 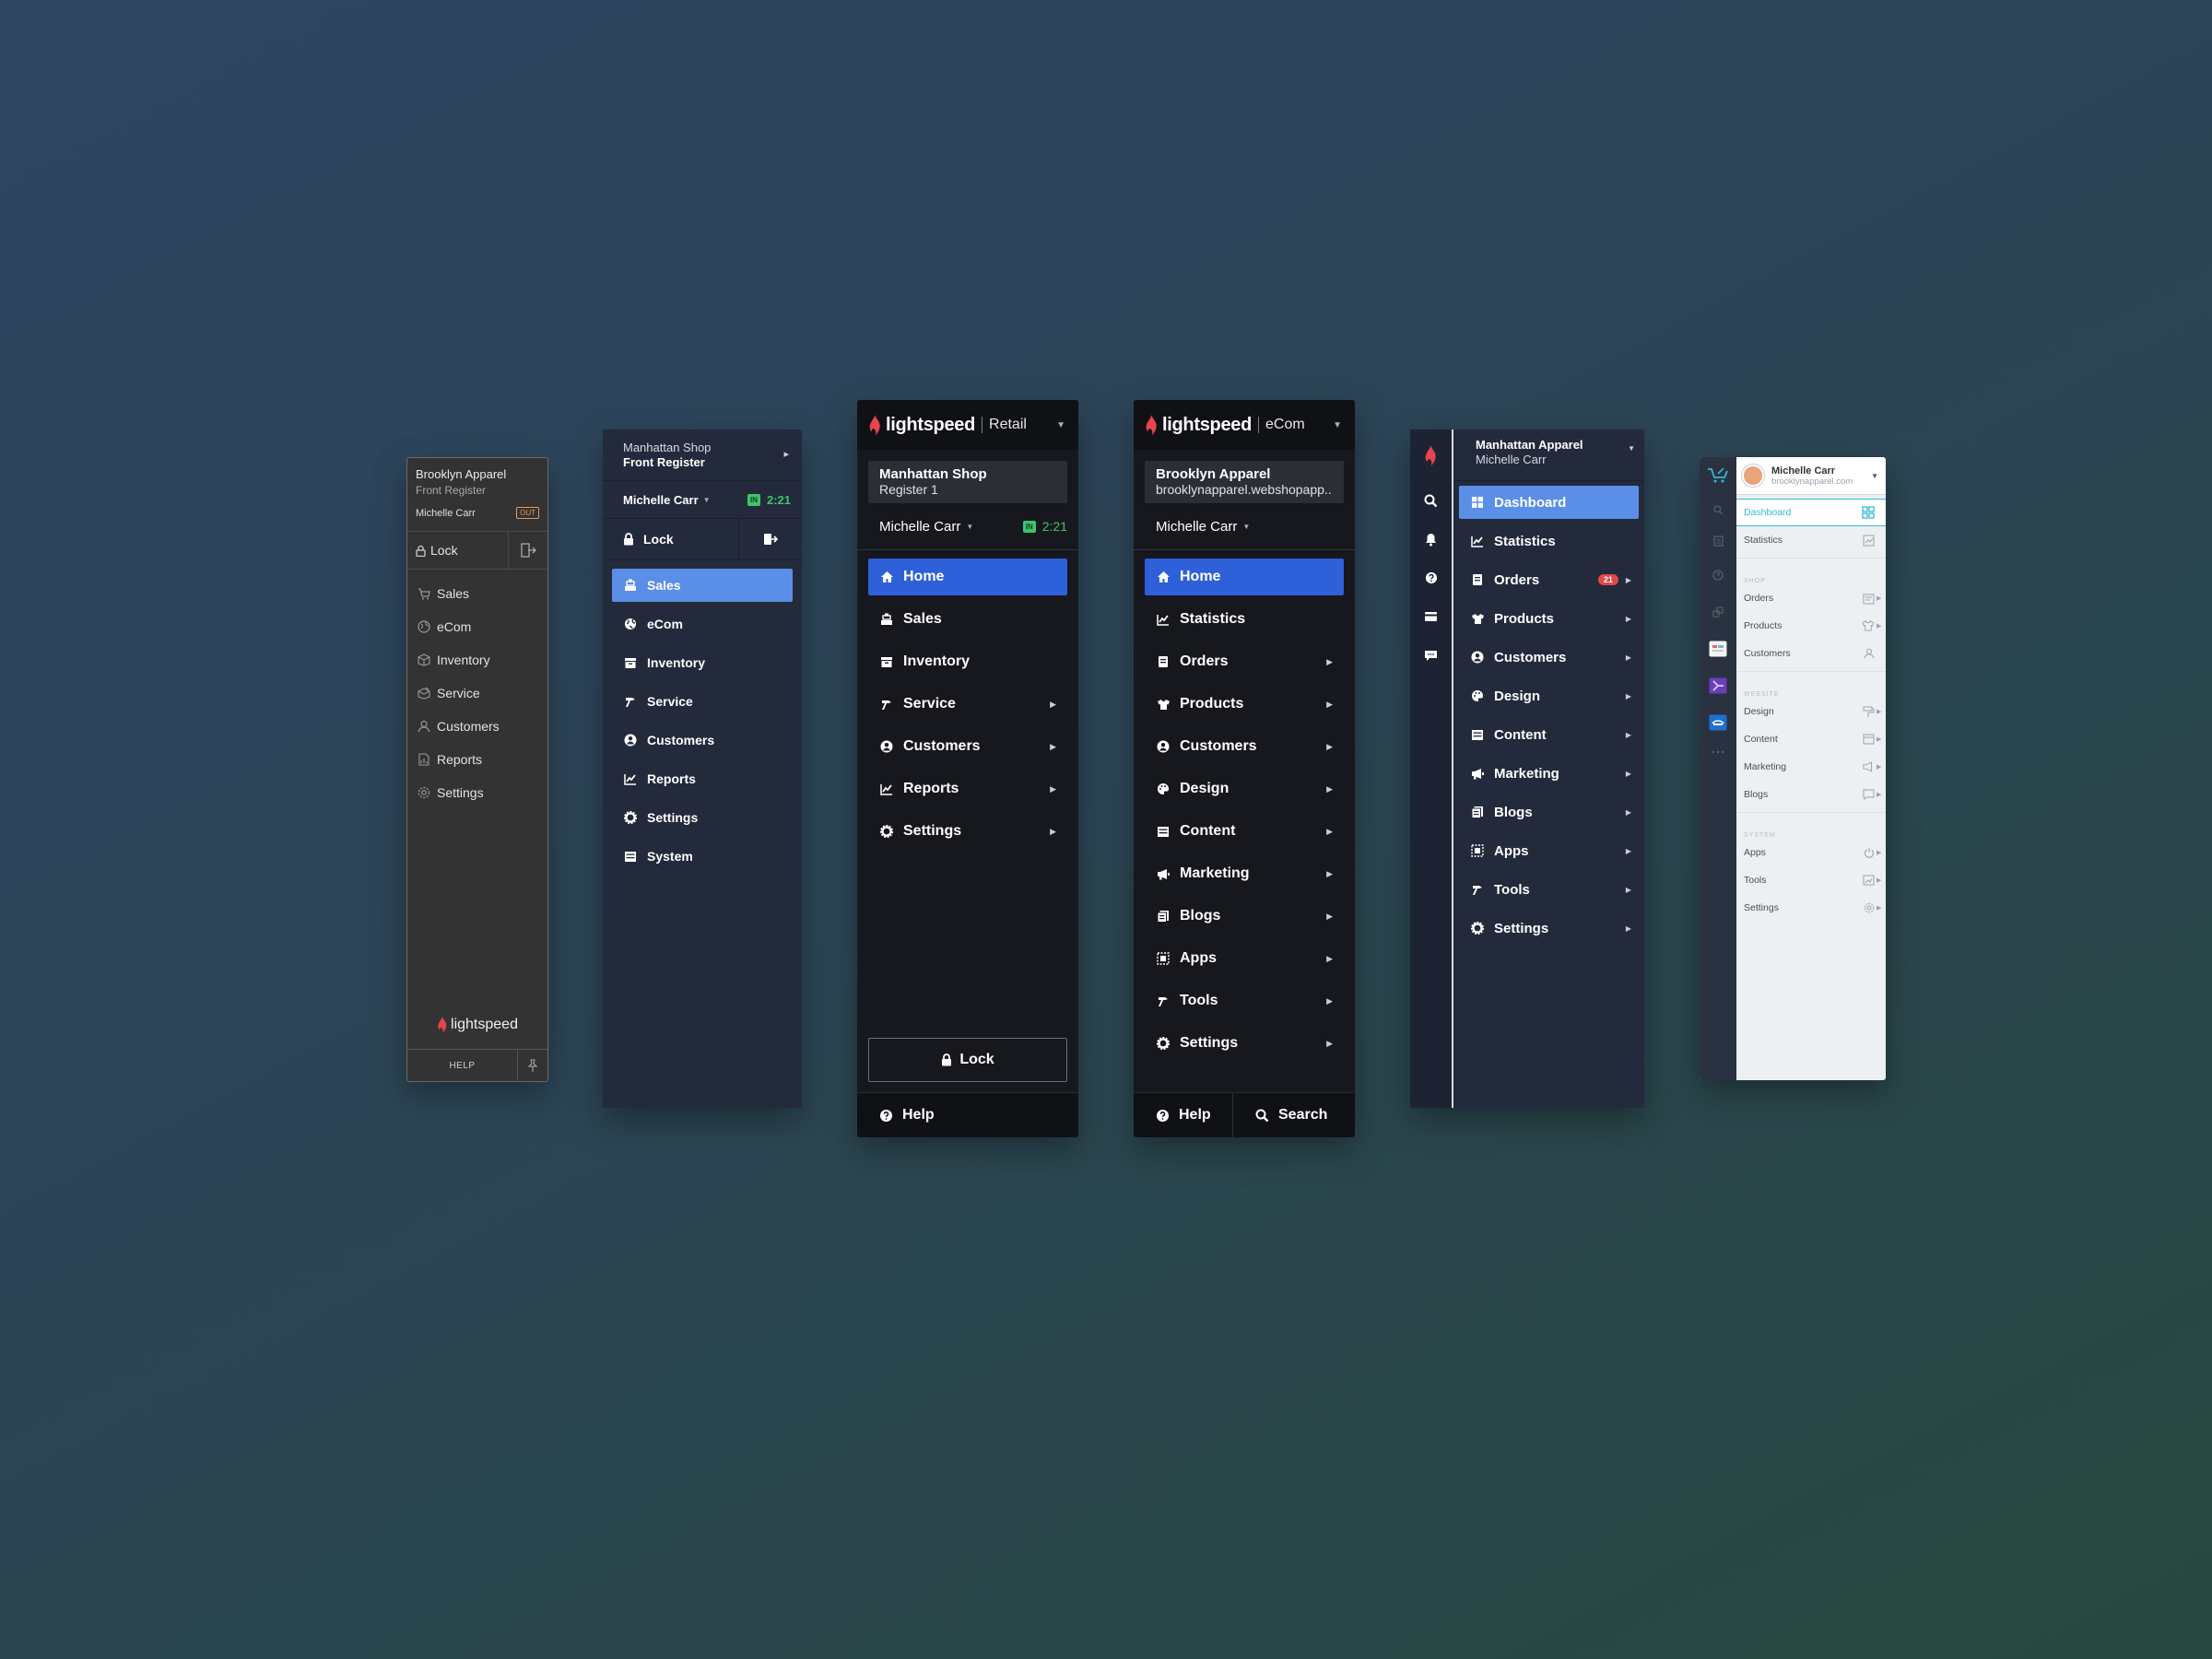 What do you see at coordinates (1718, 612) in the screenshot?
I see `link-icon` at bounding box center [1718, 612].